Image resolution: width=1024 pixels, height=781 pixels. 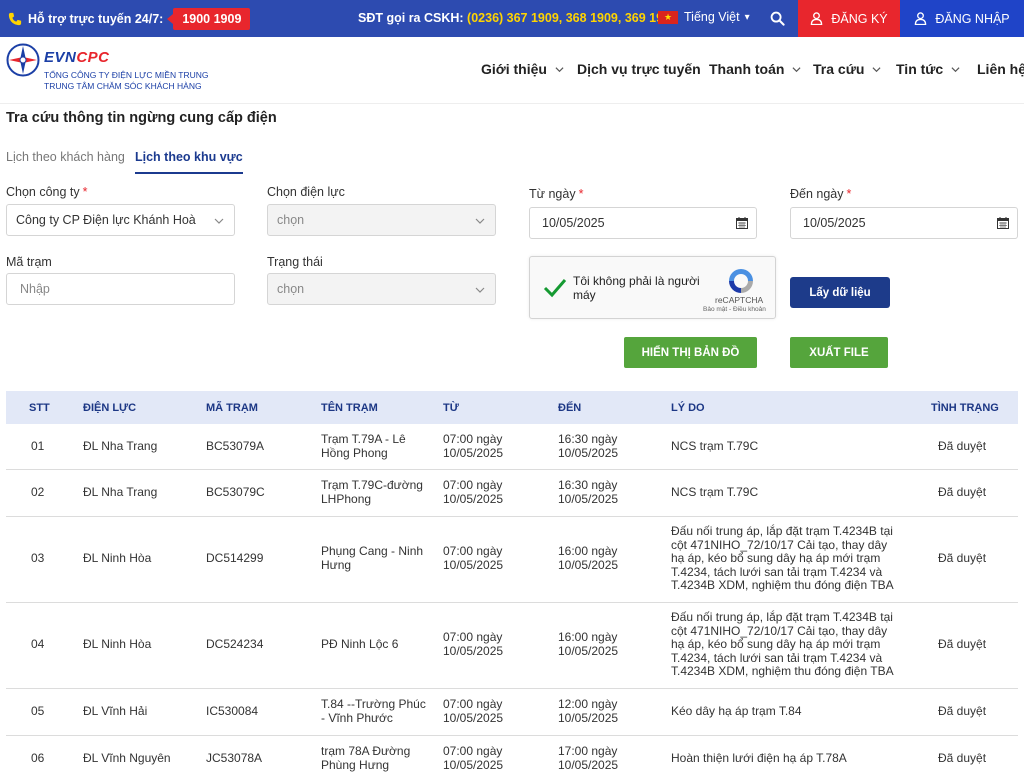 I want to click on recaptcha-text: Tôi không phải là người máy, so click(x=636, y=288).